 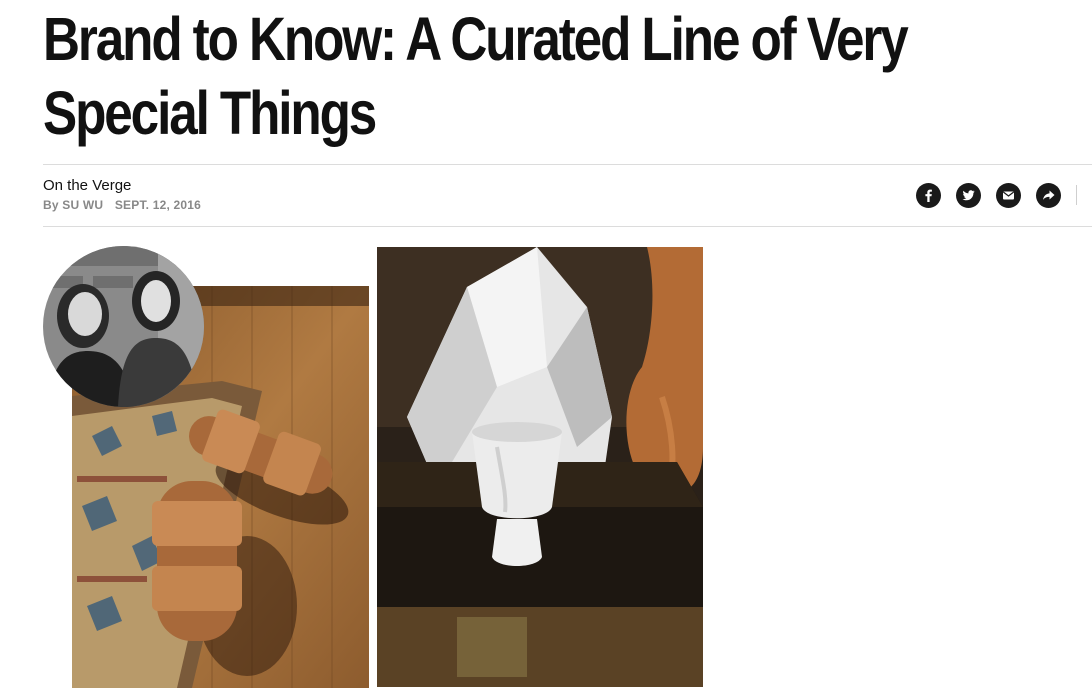 What do you see at coordinates (1008, 195) in the screenshot?
I see `email-icon` at bounding box center [1008, 195].